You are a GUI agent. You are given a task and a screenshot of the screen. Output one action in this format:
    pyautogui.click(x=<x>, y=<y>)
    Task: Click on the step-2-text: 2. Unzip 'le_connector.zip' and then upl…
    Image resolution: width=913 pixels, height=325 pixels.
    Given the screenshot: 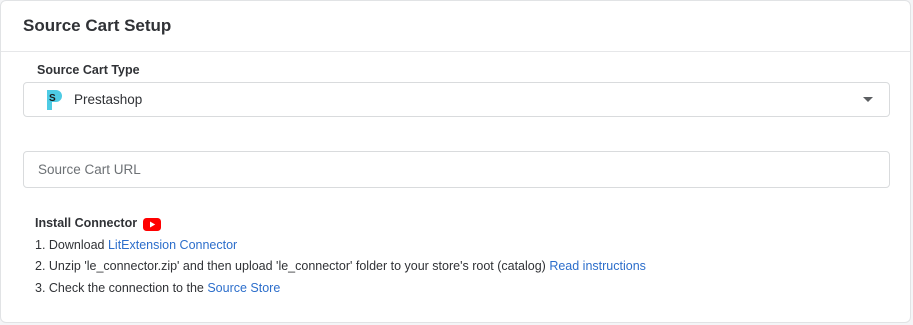 What is the action you would take?
    pyautogui.click(x=292, y=266)
    